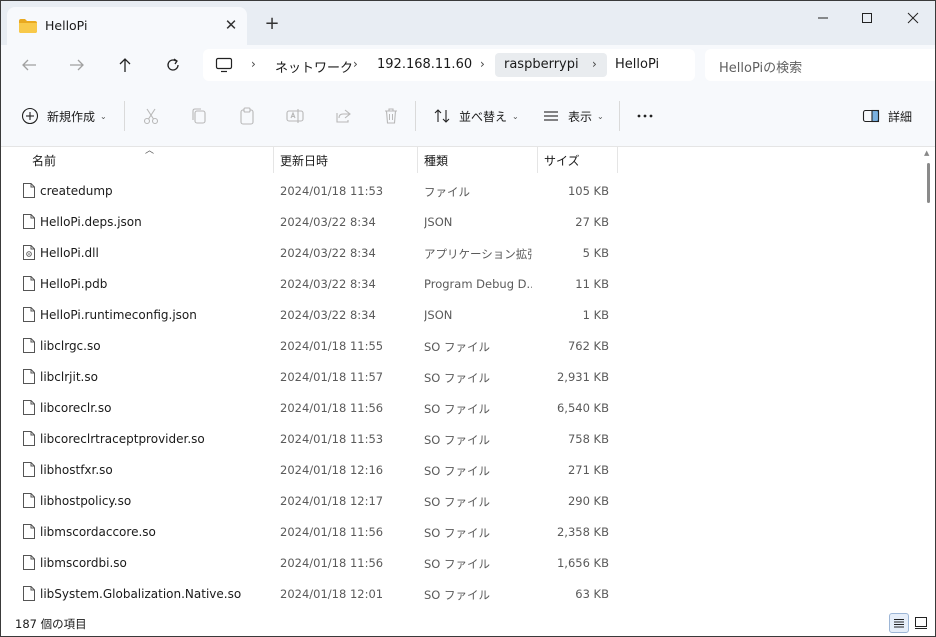 Image resolution: width=936 pixels, height=637 pixels. I want to click on file-date: 2024/01/18 12:01, so click(332, 594).